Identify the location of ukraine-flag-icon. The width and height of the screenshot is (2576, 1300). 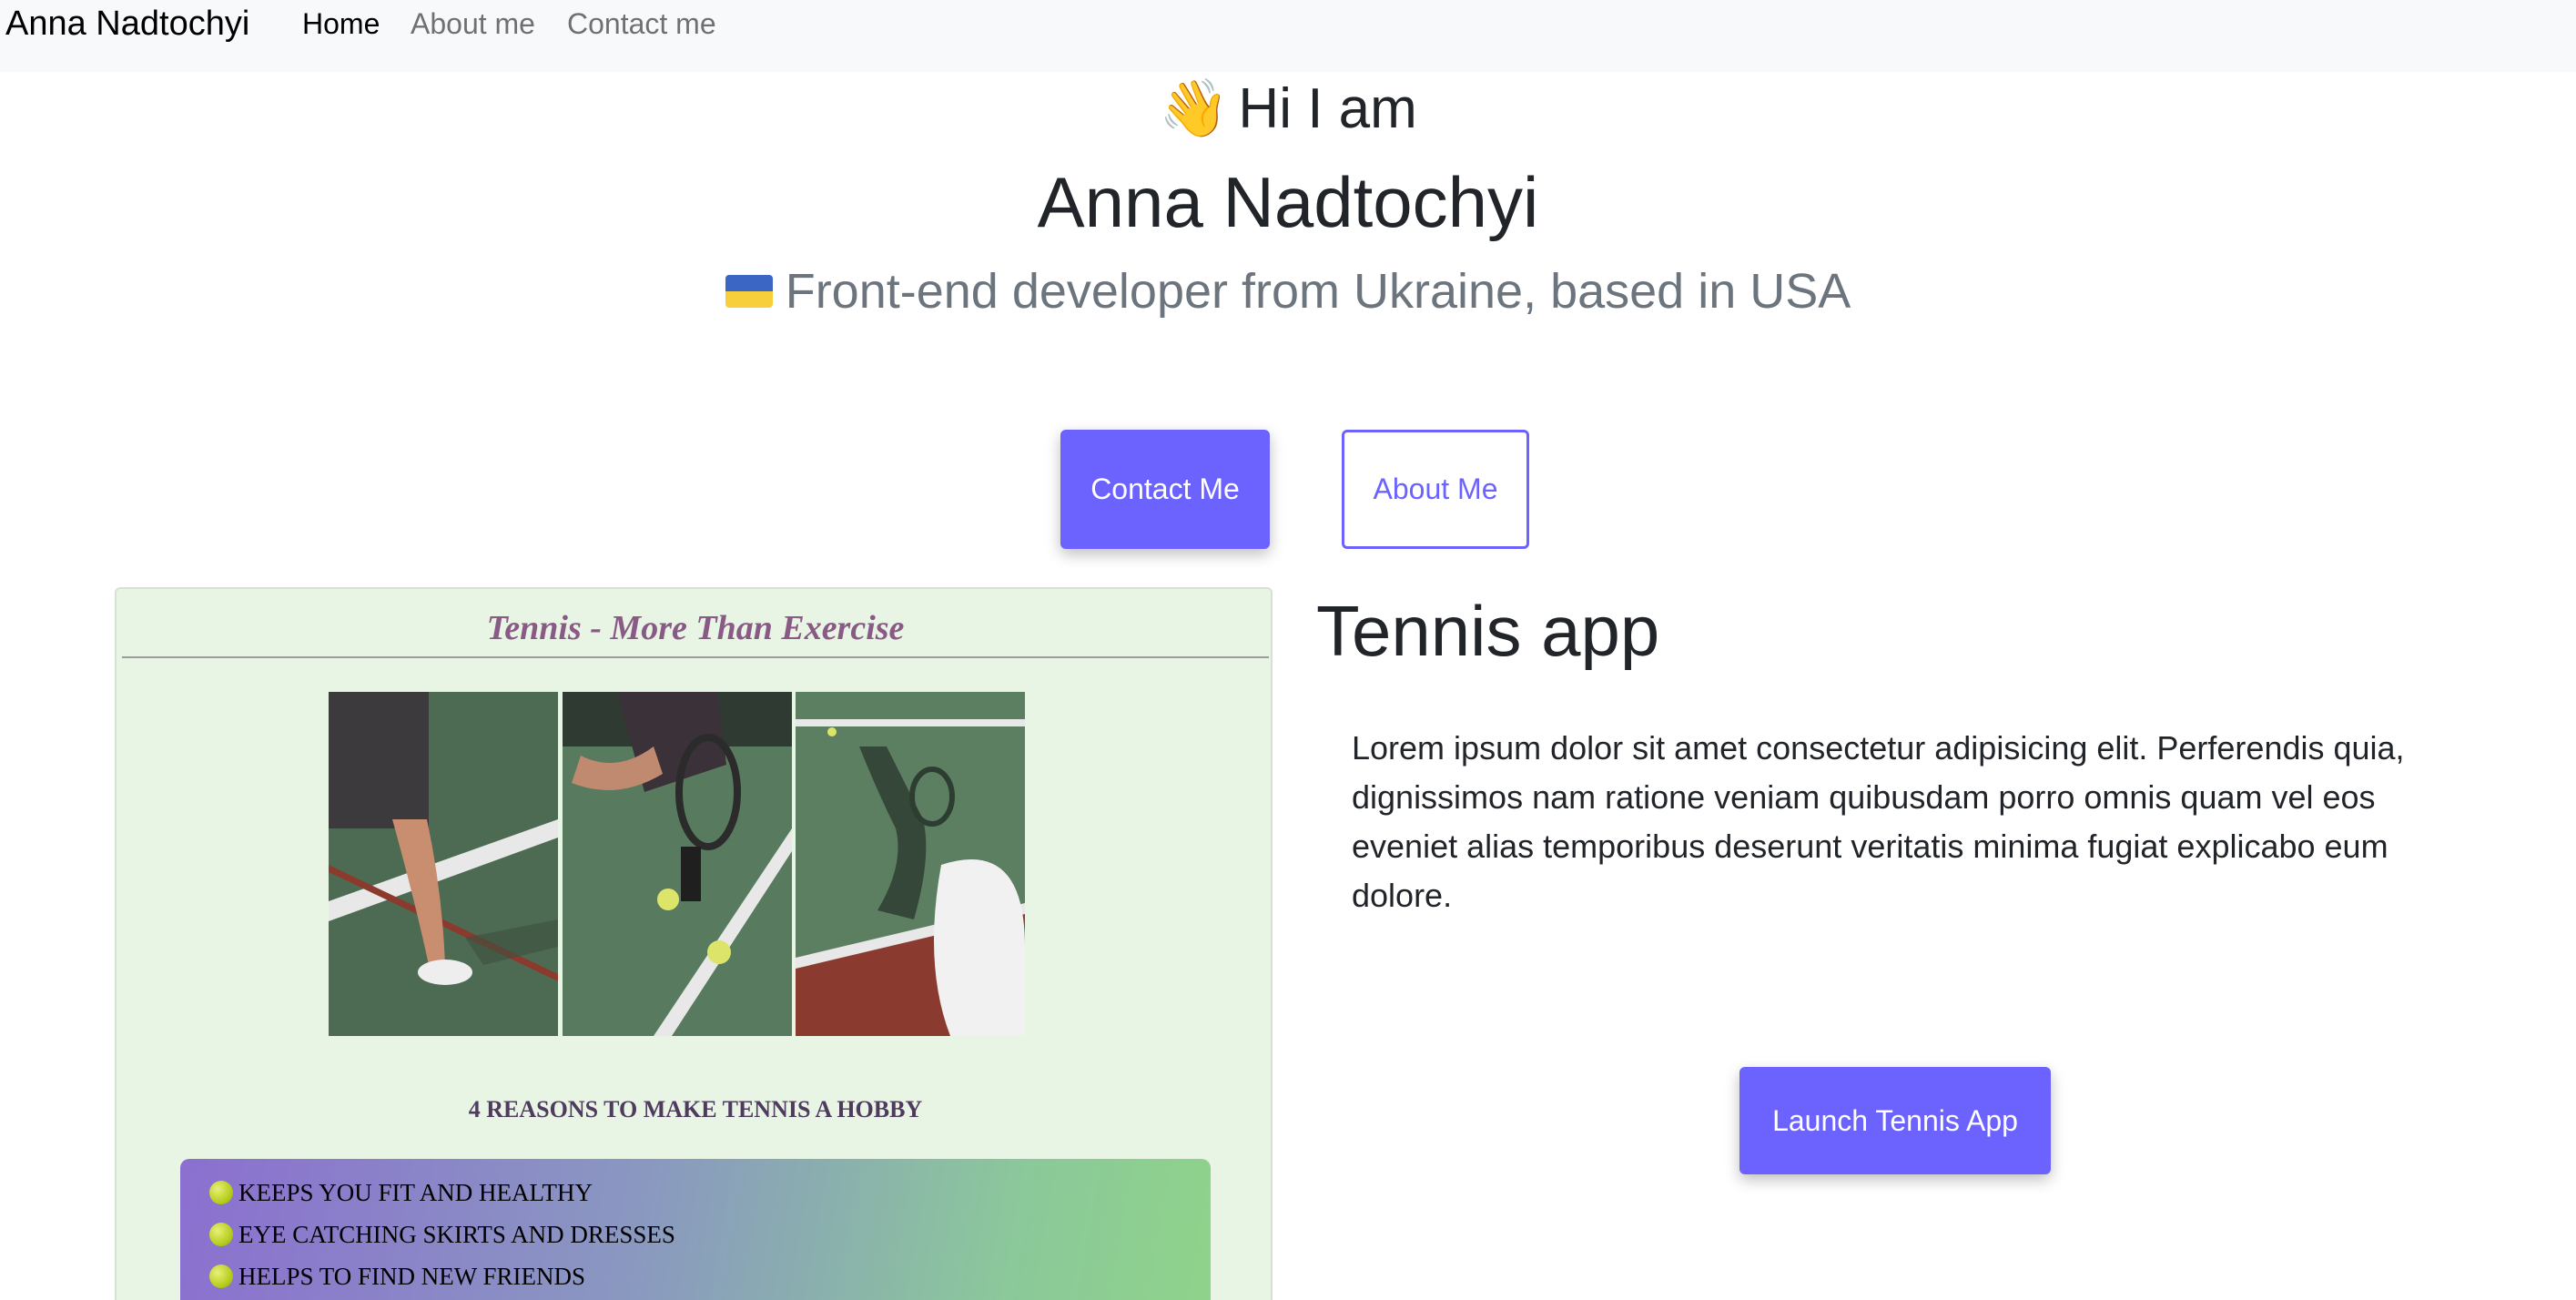
(749, 291).